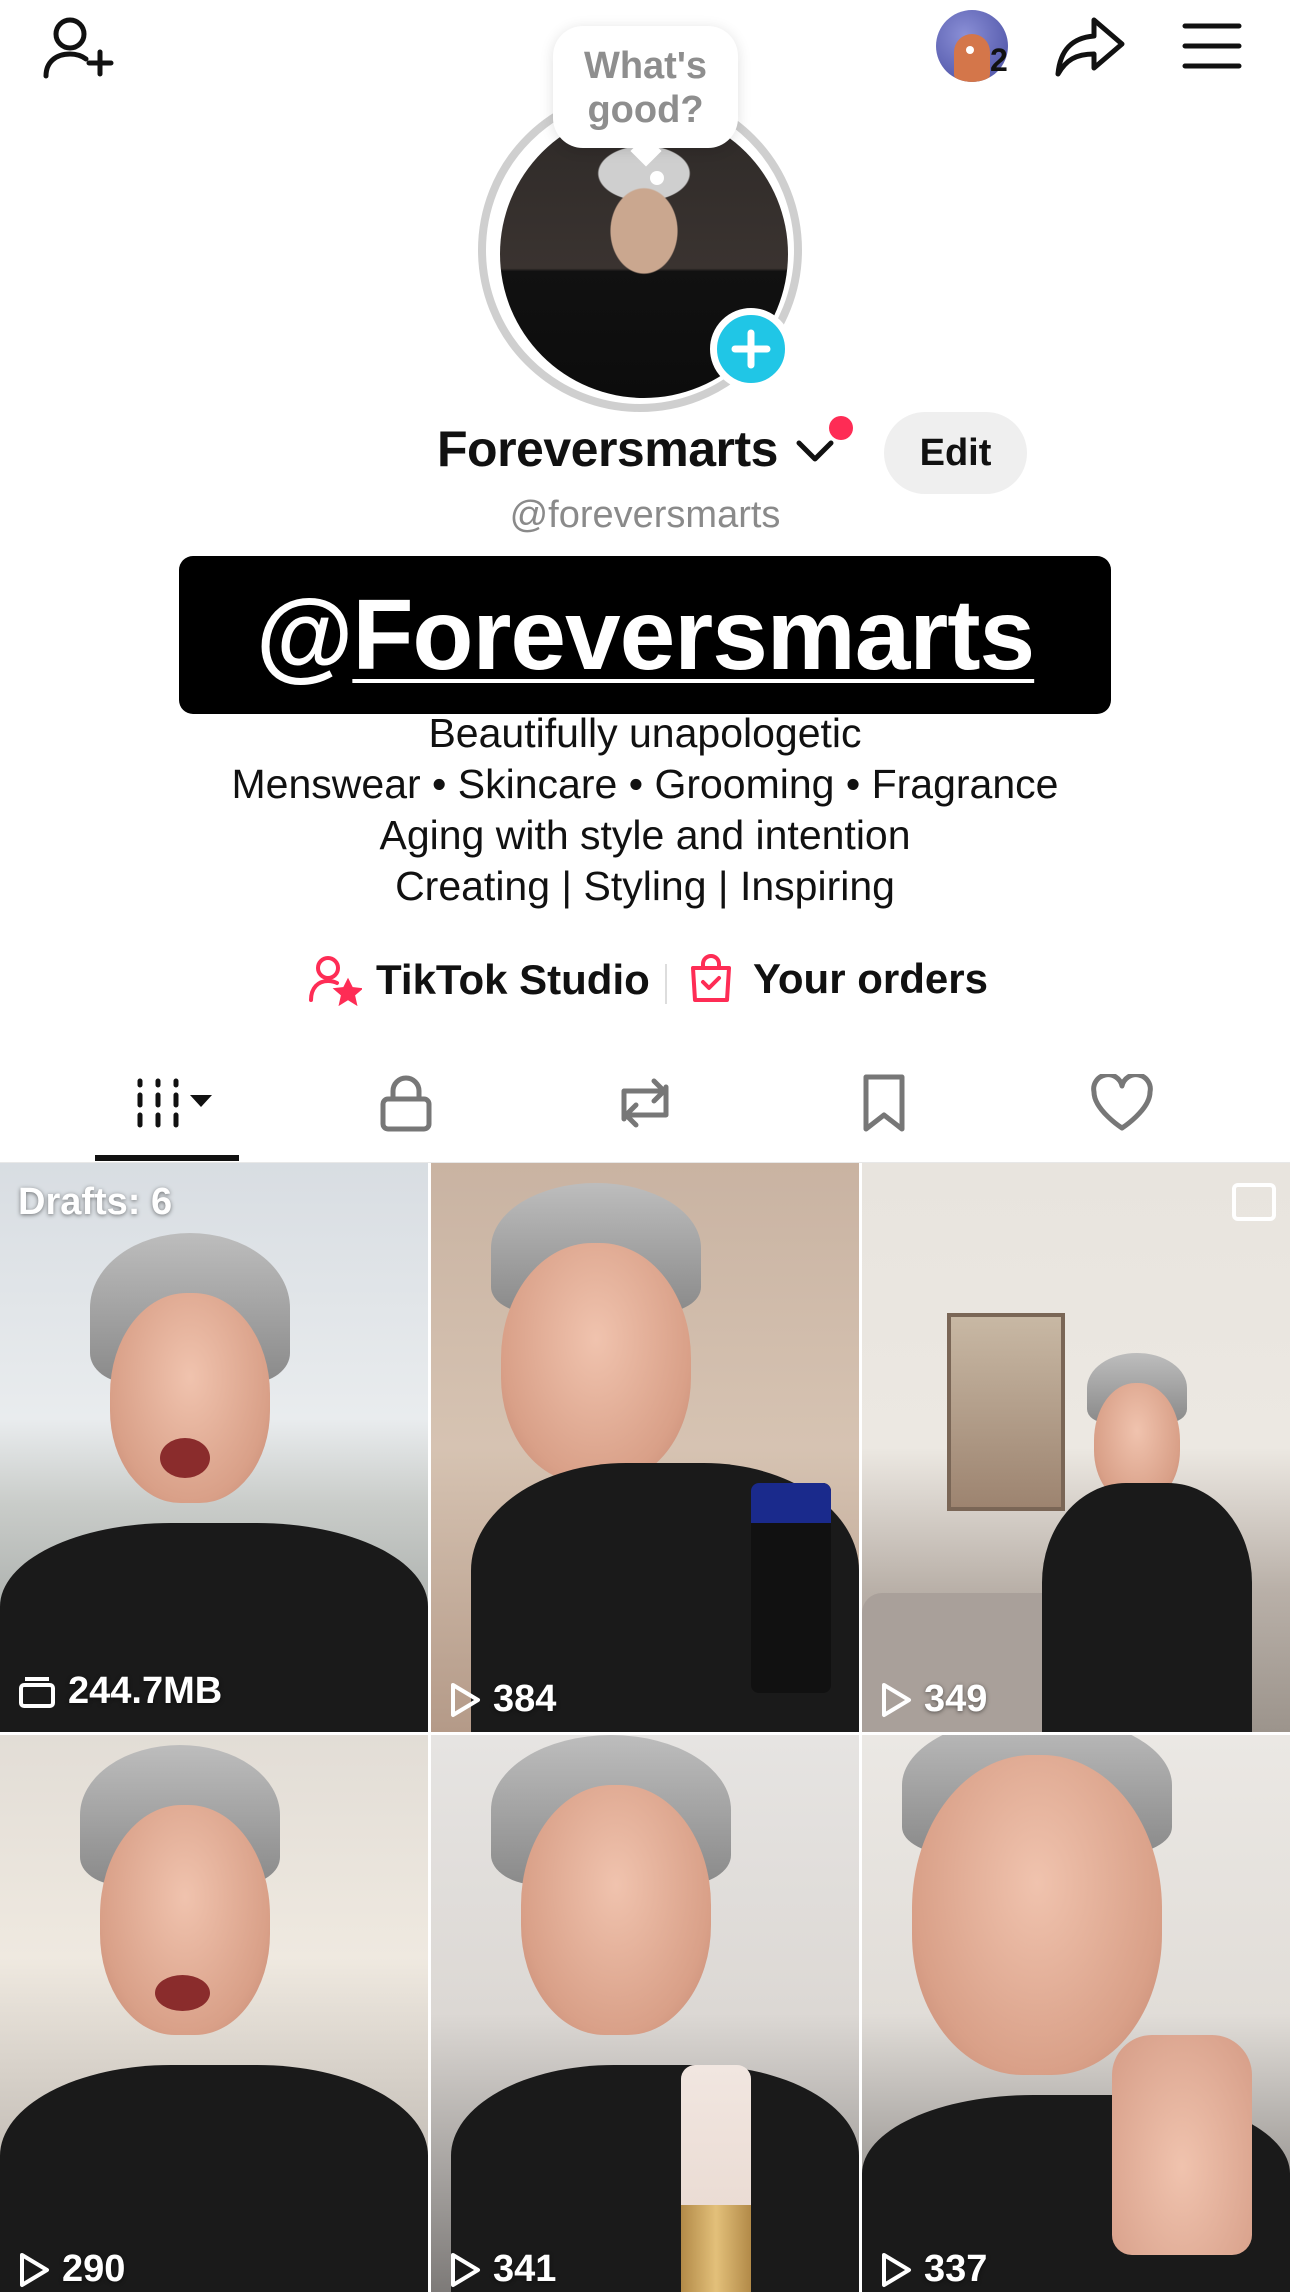  I want to click on grid-icon, so click(174, 1103).